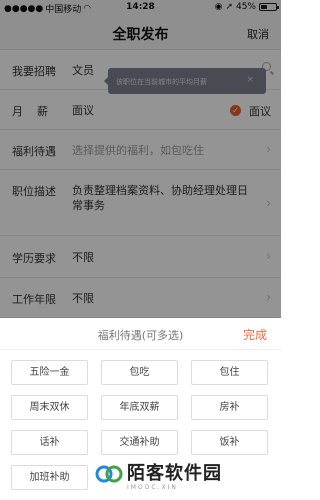  I want to click on benefit-option: 交通补助, so click(139, 442).